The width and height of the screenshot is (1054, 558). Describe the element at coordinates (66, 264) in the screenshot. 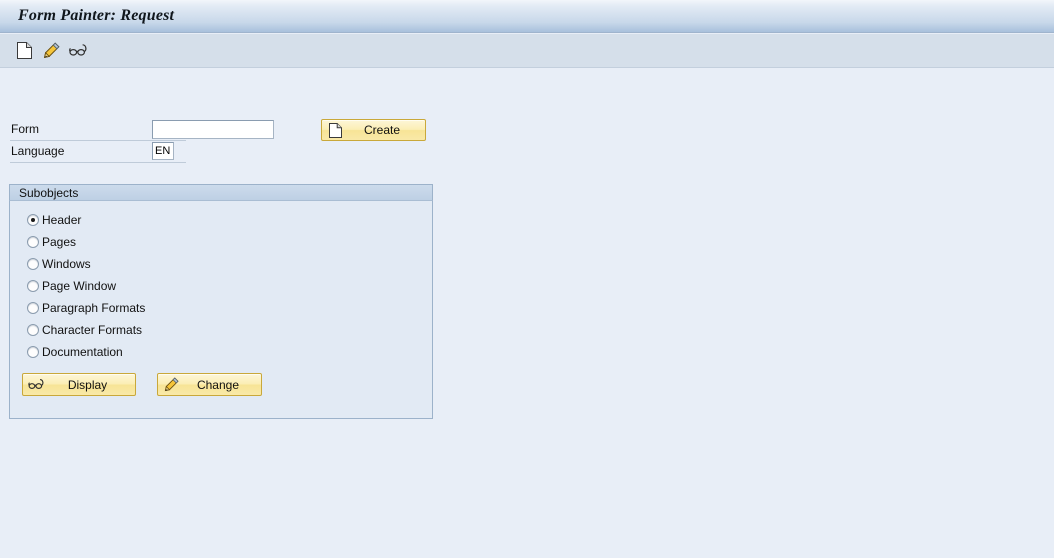

I see `radio-label: Windows` at that location.